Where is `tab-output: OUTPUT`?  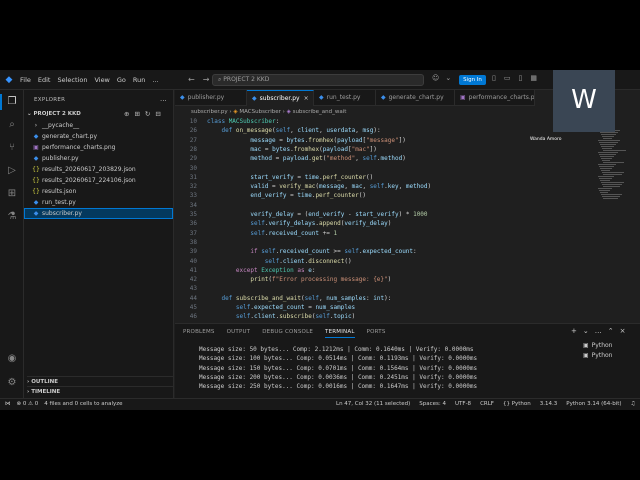
tab-output: OUTPUT is located at coordinates (239, 333).